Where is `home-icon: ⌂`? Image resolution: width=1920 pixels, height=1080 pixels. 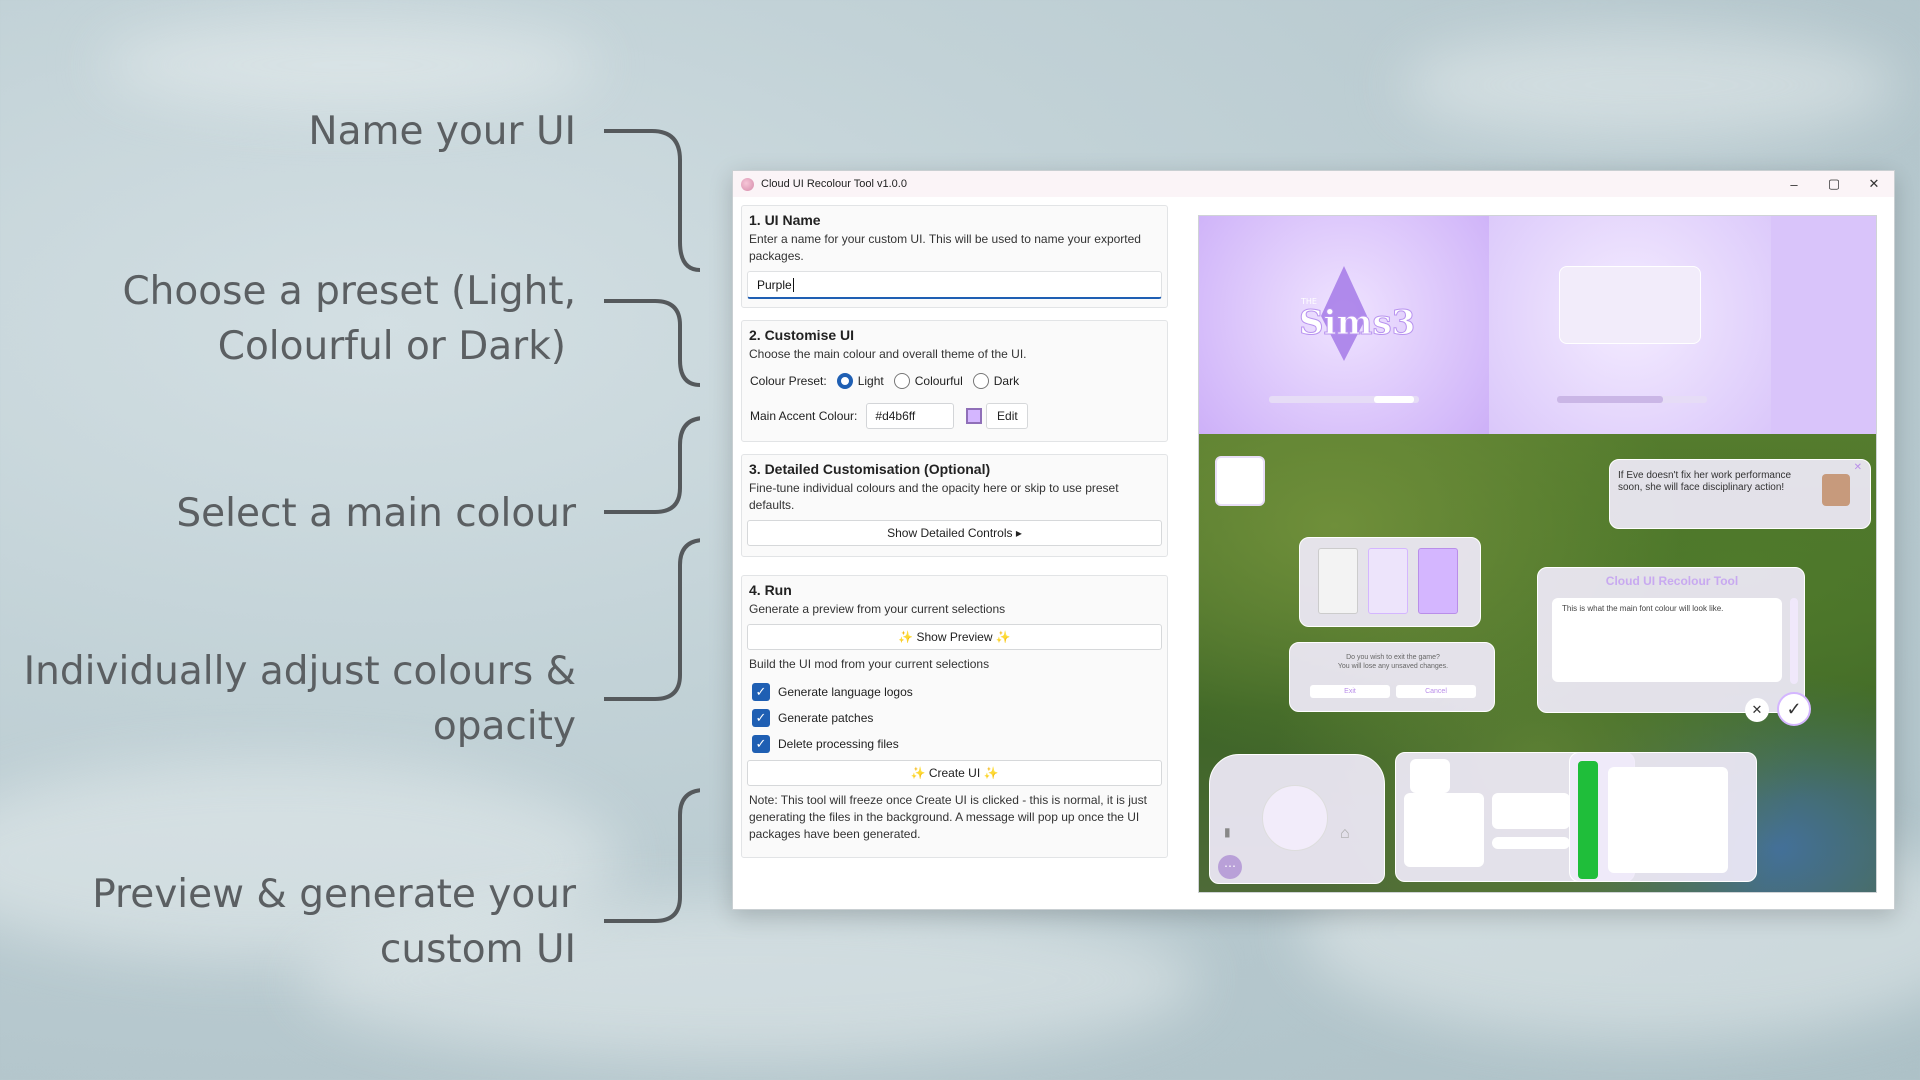
home-icon: ⌂ is located at coordinates (1345, 833).